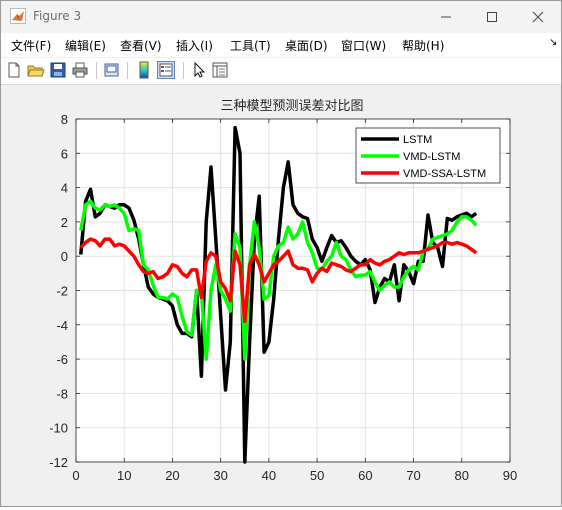 The width and height of the screenshot is (562, 510). I want to click on minimize-icon, so click(446, 17).